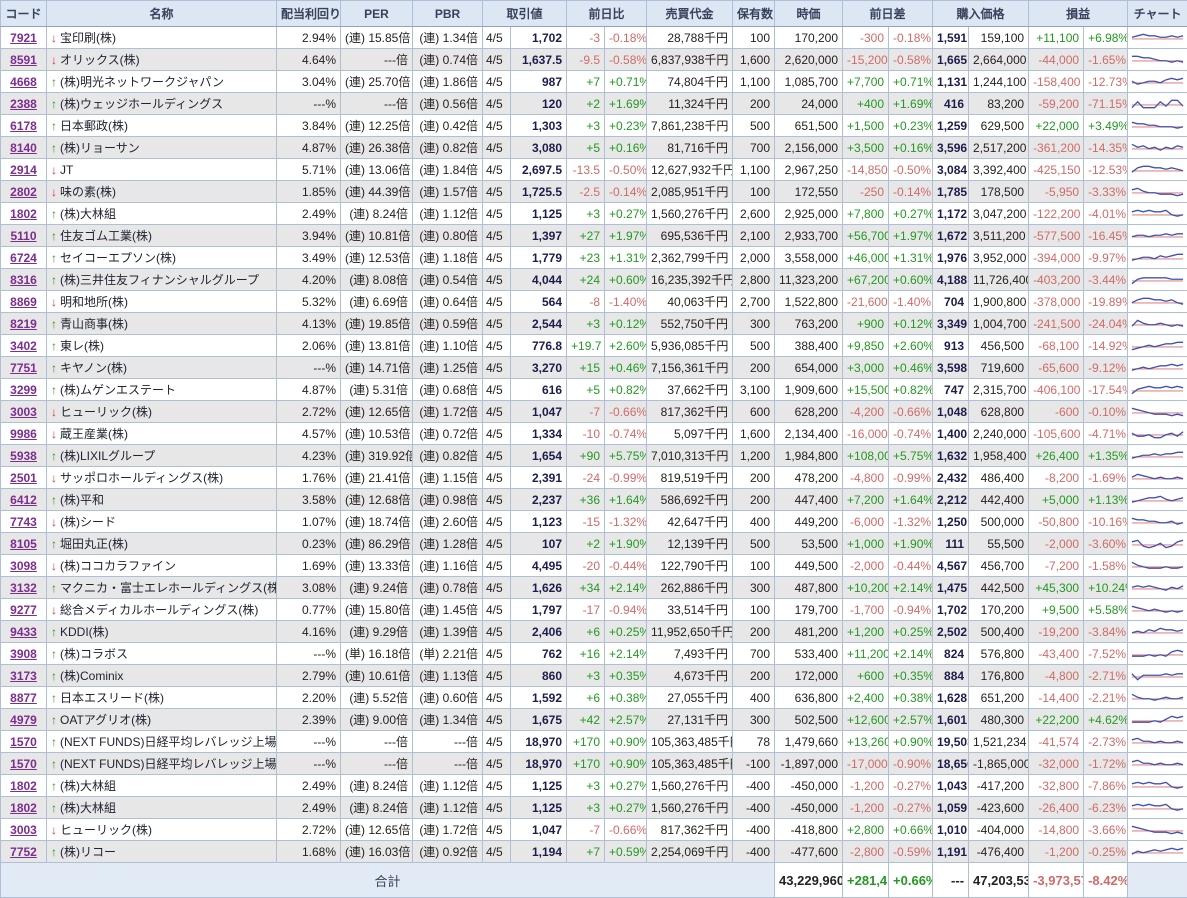  What do you see at coordinates (866, 698) in the screenshot?
I see `day-diff-cell: +2,400` at bounding box center [866, 698].